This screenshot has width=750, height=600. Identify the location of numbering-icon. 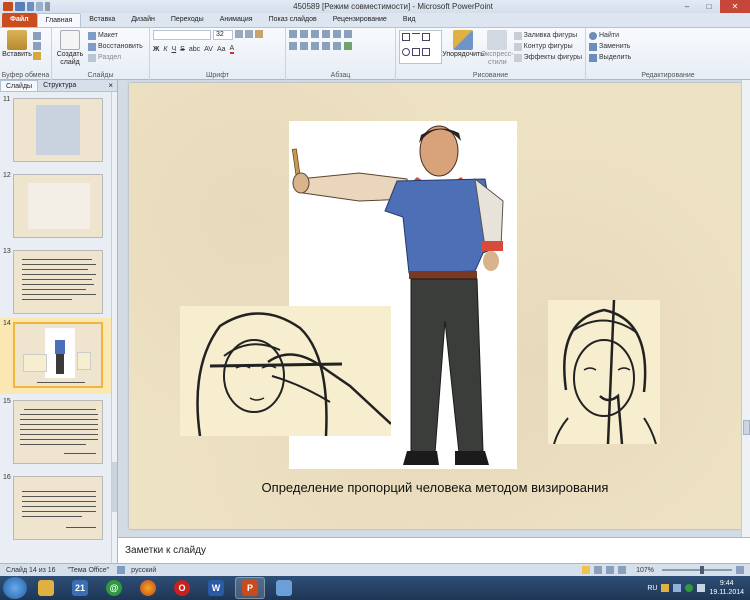
(304, 34).